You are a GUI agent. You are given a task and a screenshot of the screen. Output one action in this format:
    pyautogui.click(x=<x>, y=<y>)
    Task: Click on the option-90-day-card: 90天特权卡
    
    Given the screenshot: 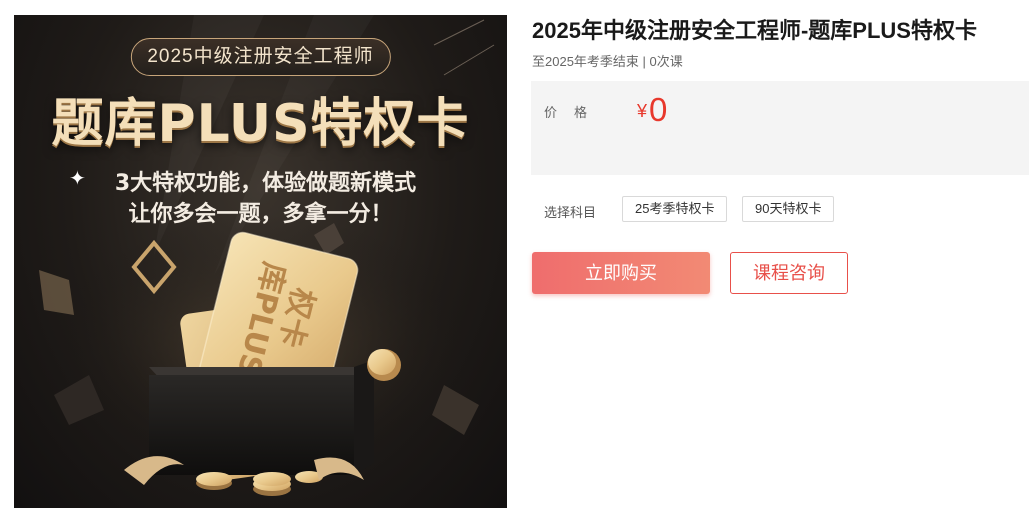 What is the action you would take?
    pyautogui.click(x=788, y=209)
    